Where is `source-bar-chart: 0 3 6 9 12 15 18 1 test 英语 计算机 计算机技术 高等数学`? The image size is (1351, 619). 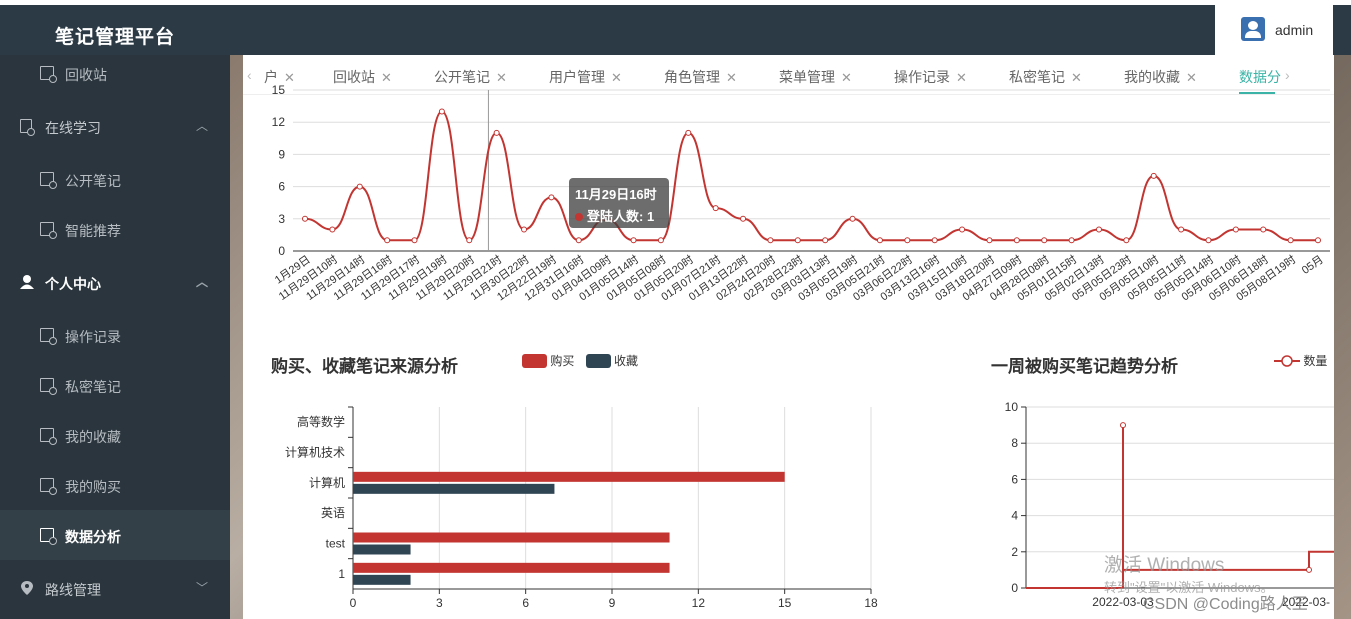 source-bar-chart: 0 3 6 9 12 15 18 1 test 英语 计算机 计算机技术 高等数学 is located at coordinates (581, 508).